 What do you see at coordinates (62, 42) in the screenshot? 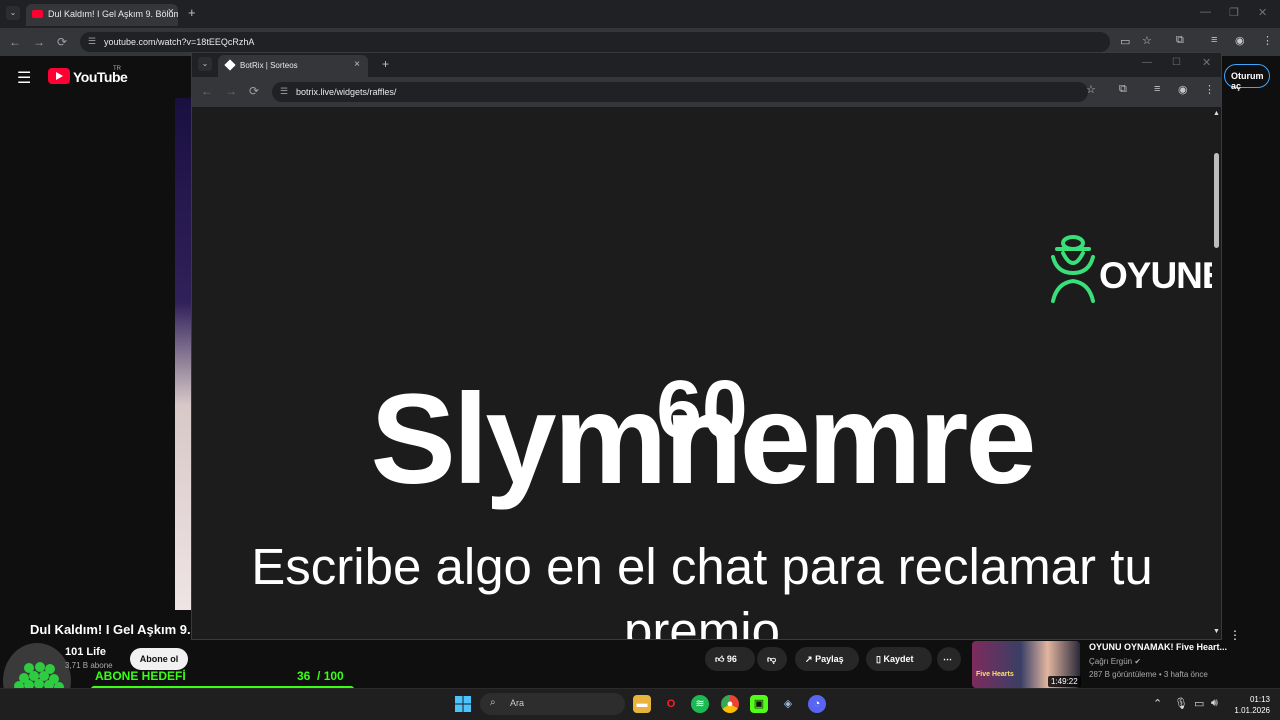
I see `reload-button: ⟳` at bounding box center [62, 42].